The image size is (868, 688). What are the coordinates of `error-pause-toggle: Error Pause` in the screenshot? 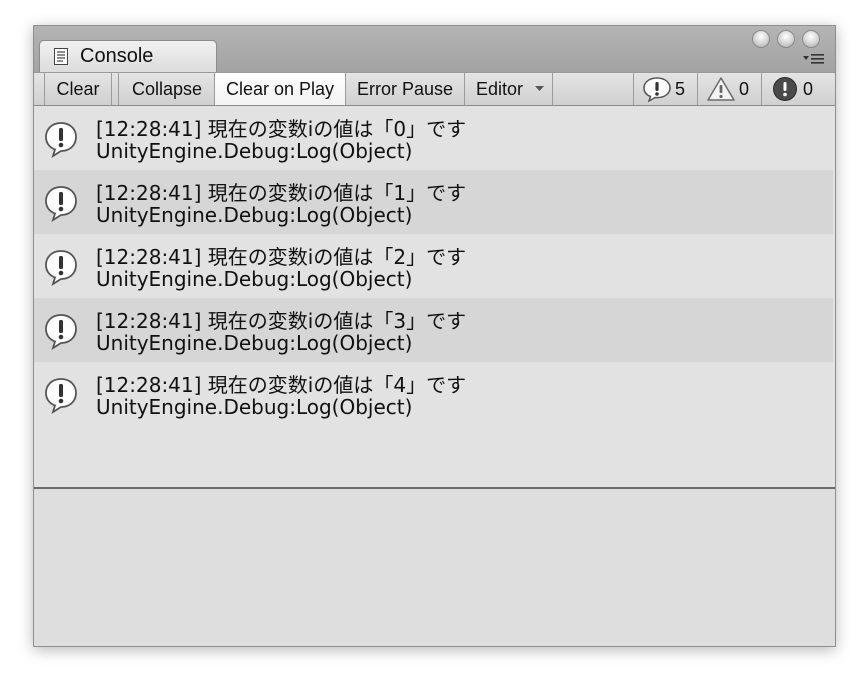 It's located at (405, 89).